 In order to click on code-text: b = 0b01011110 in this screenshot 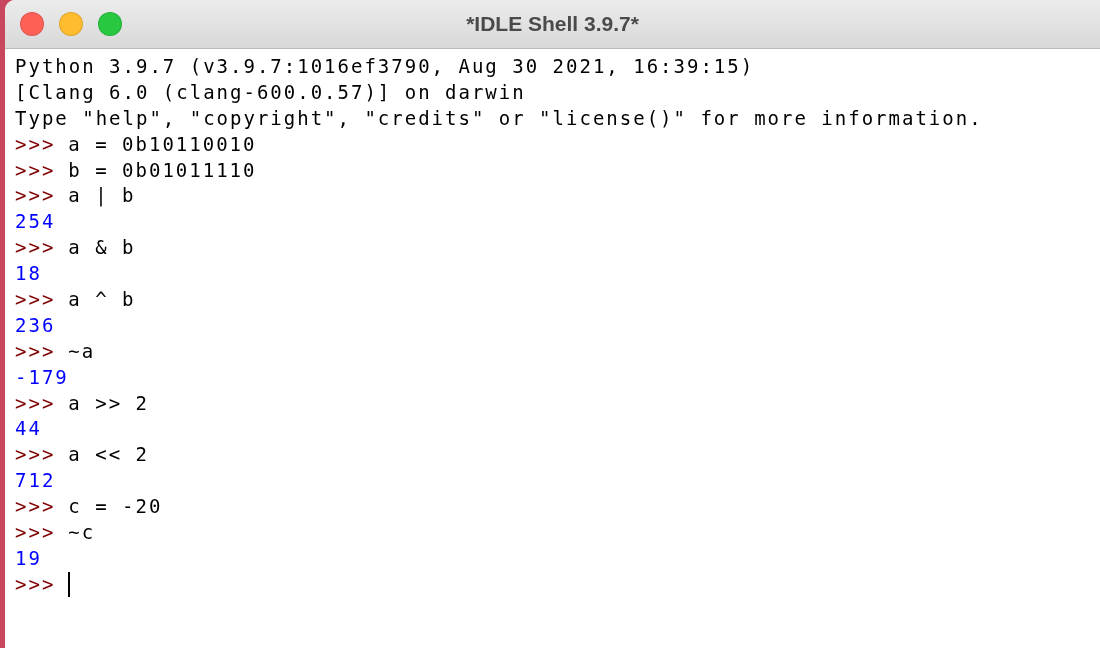, I will do `click(162, 170)`.